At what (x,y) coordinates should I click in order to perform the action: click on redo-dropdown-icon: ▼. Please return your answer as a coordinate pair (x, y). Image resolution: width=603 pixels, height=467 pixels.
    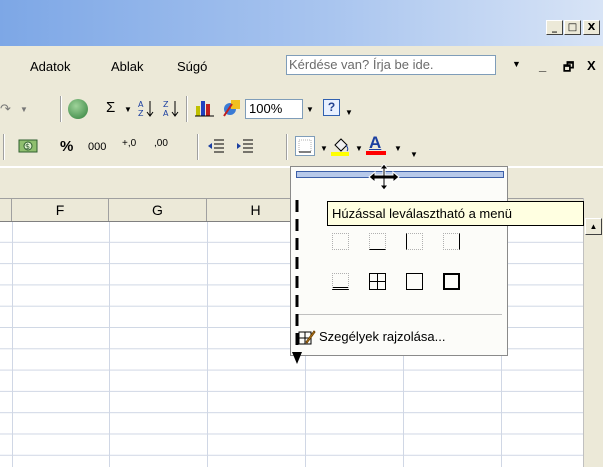
    Looking at the image, I should click on (24, 109).